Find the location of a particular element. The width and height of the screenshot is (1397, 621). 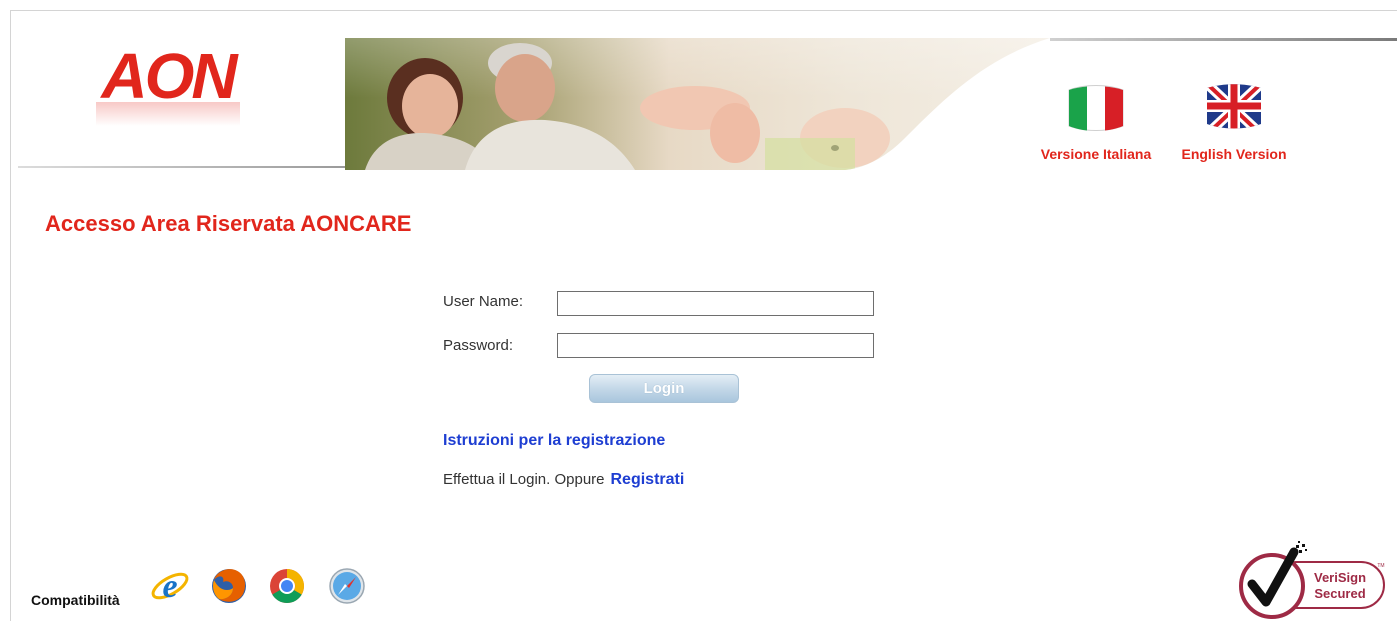

username-input is located at coordinates (715, 303).